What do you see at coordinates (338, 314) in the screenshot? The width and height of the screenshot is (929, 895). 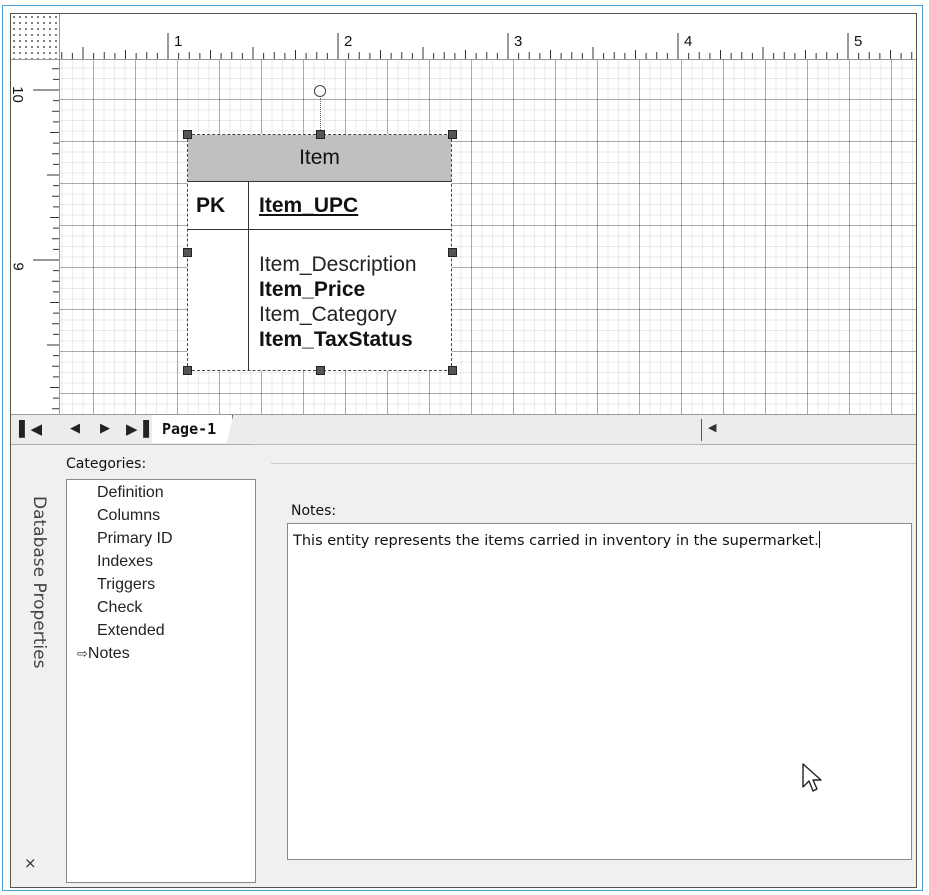 I see `attribute-item: Item_Category` at bounding box center [338, 314].